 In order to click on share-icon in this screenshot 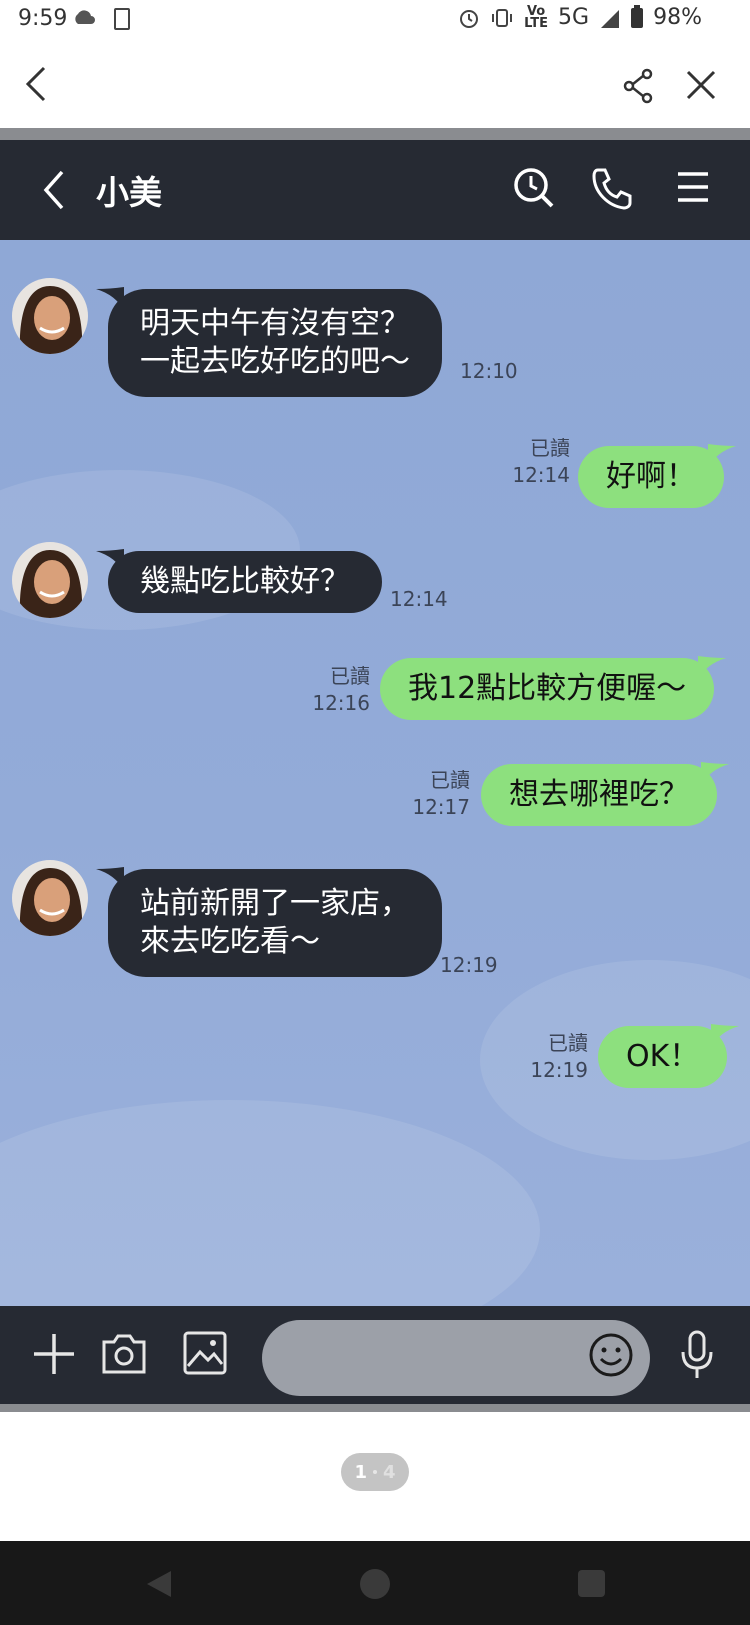, I will do `click(638, 86)`.